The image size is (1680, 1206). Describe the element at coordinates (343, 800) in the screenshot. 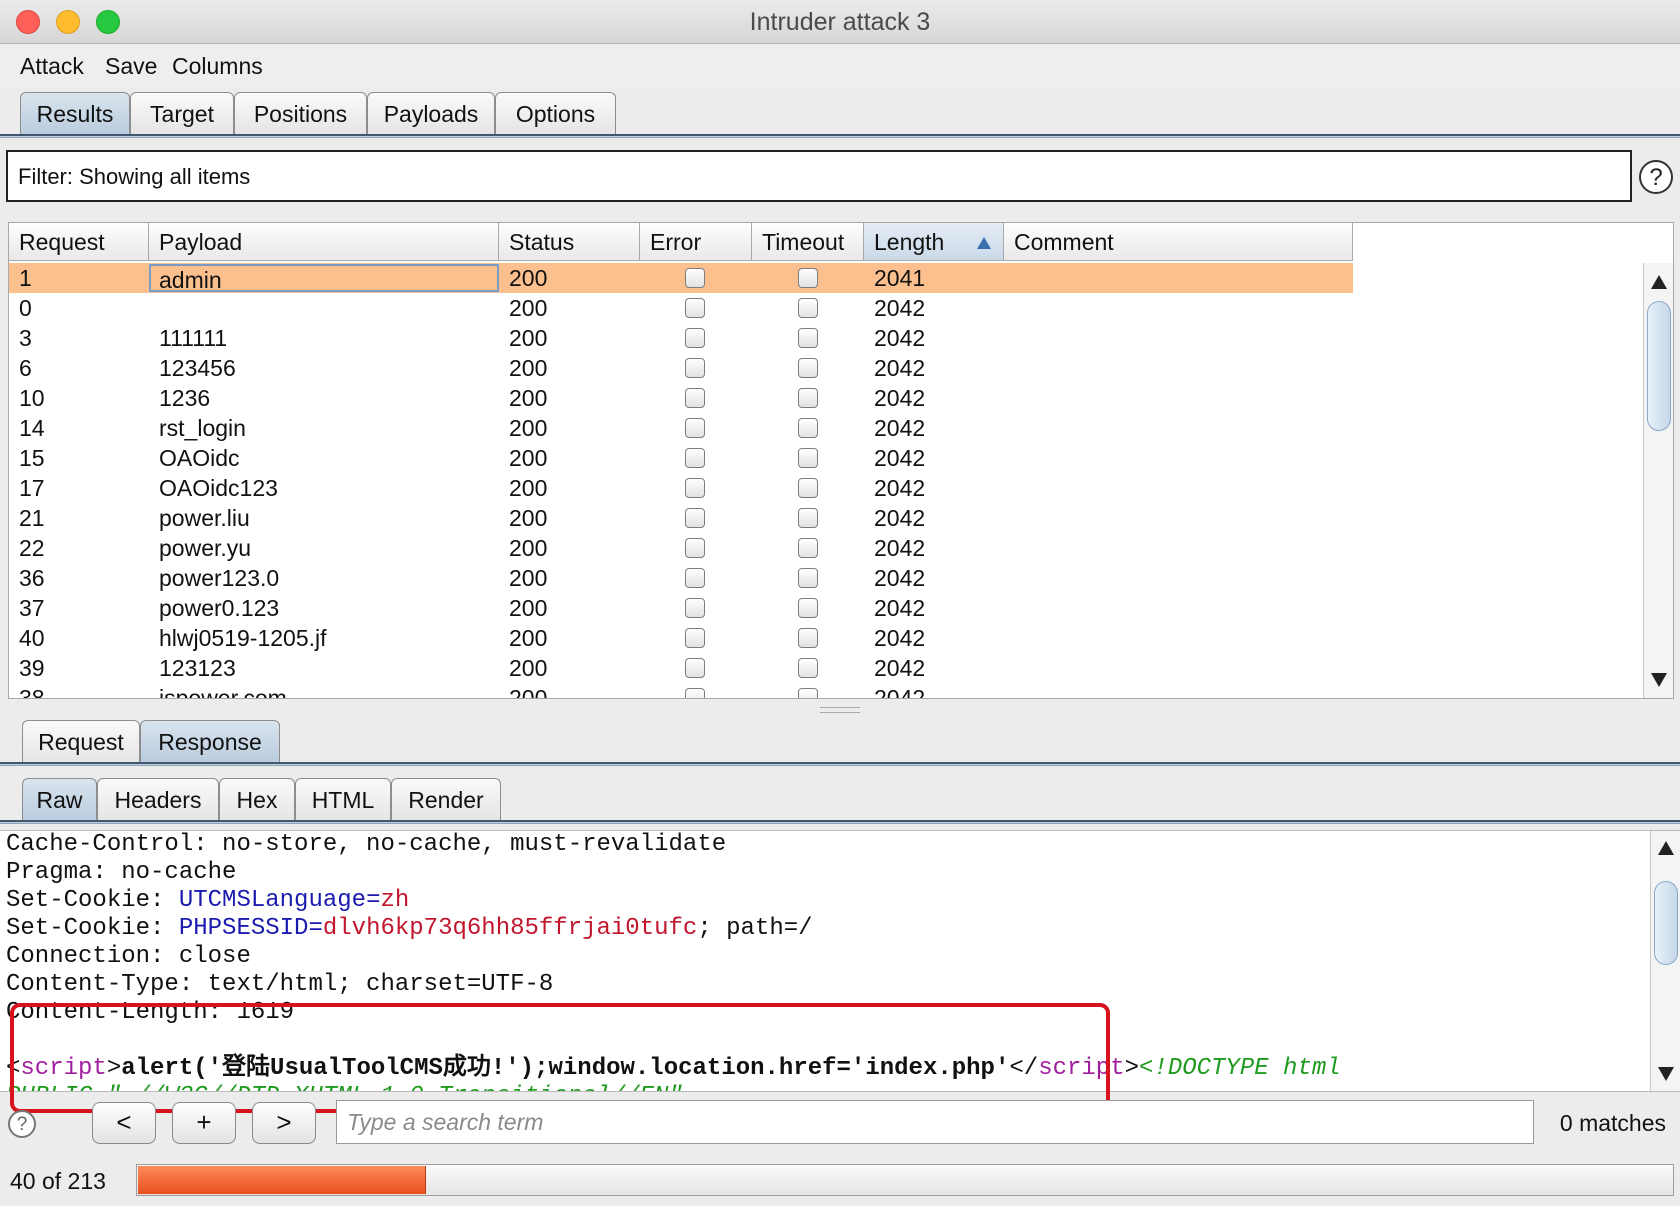

I see `tab-html: HTML` at that location.